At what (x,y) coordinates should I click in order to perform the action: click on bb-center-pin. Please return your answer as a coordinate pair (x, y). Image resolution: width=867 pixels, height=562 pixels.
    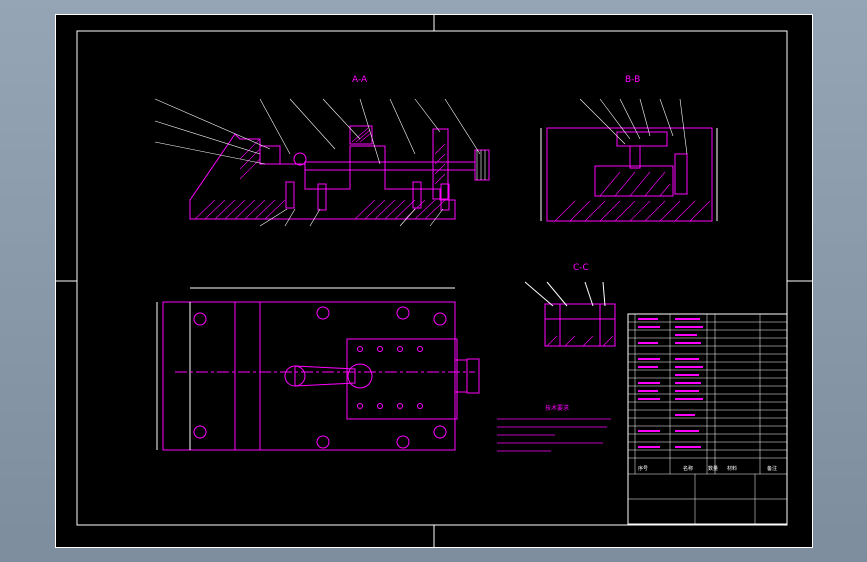
    Looking at the image, I should click on (635, 157).